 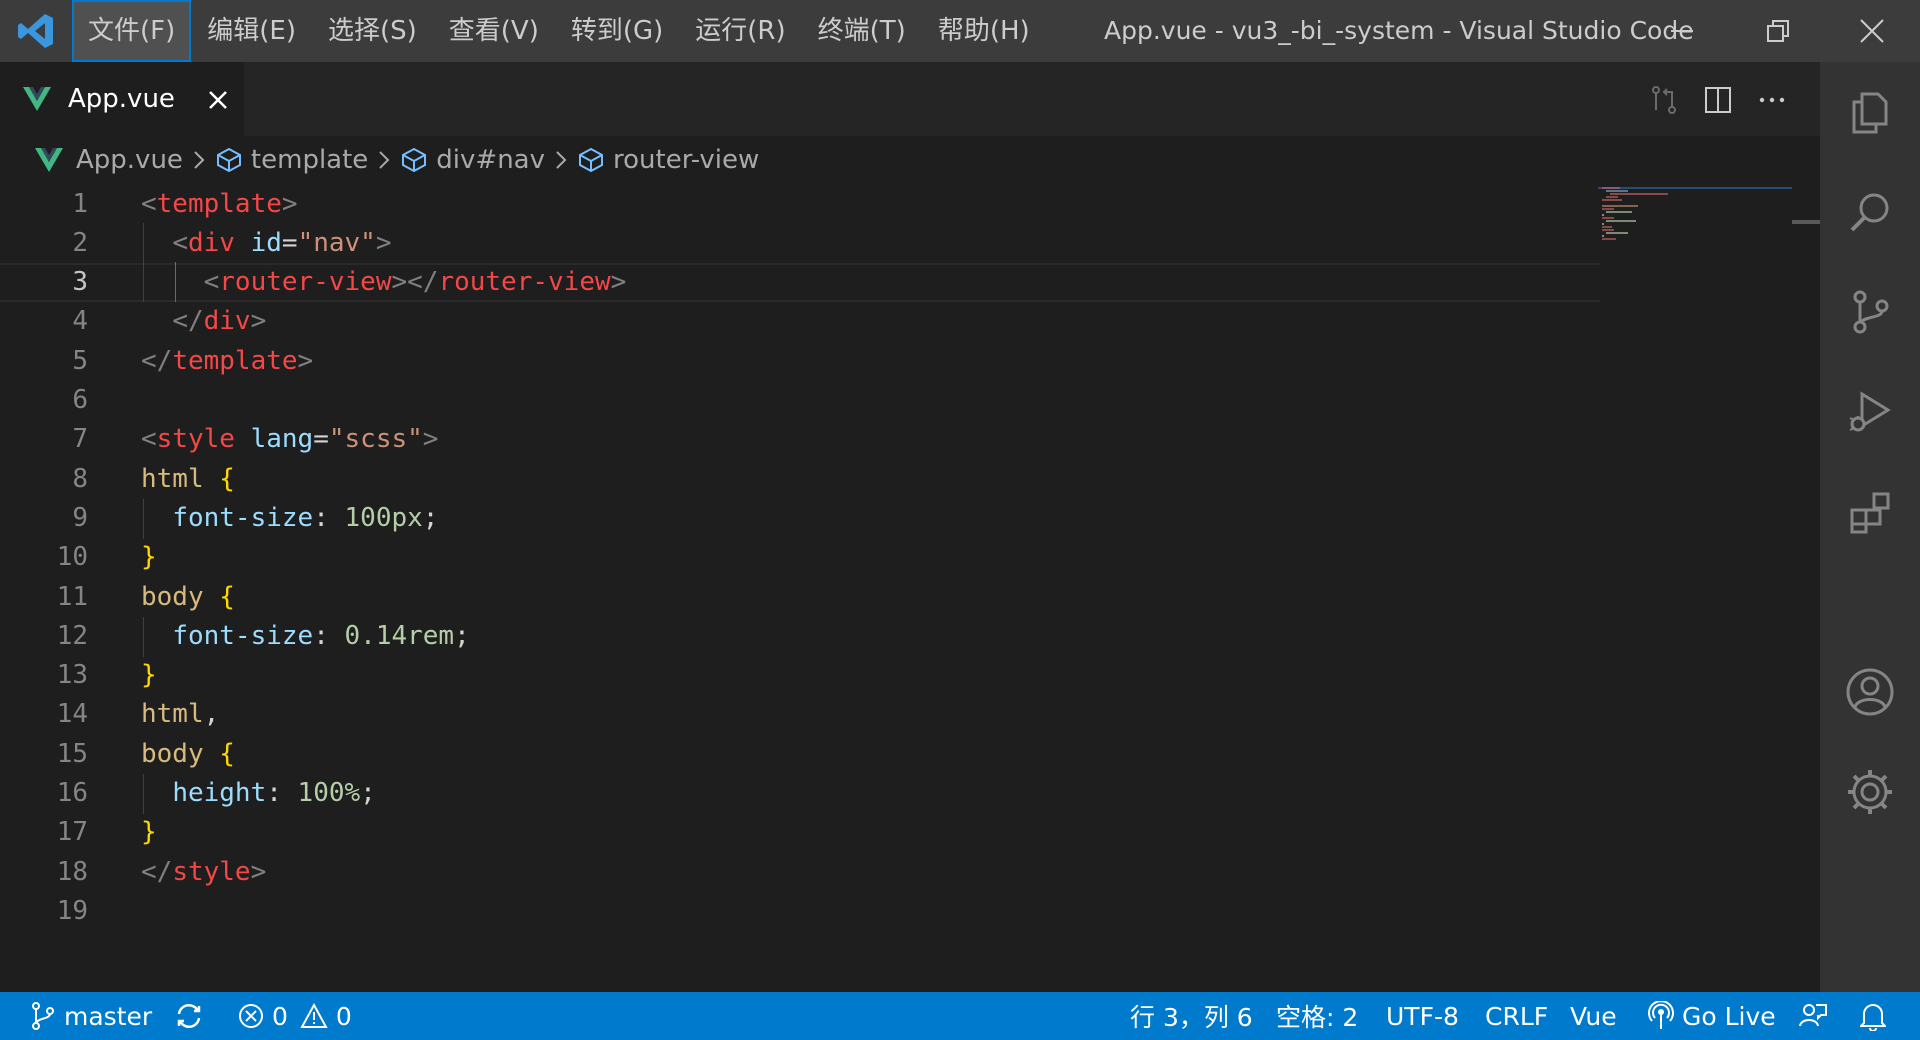 What do you see at coordinates (1806, 222) in the screenshot?
I see `scrollbar-thumb` at bounding box center [1806, 222].